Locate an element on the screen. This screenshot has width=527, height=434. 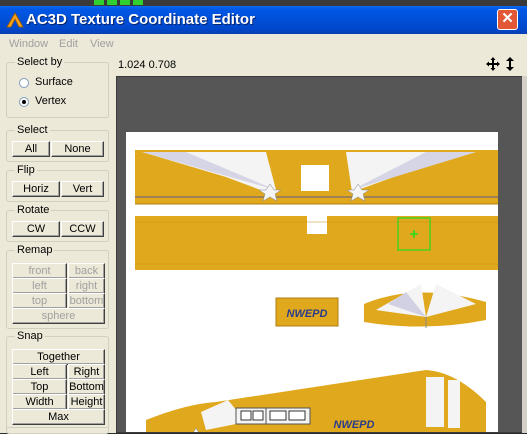
select-label: Select is located at coordinates (32, 130).